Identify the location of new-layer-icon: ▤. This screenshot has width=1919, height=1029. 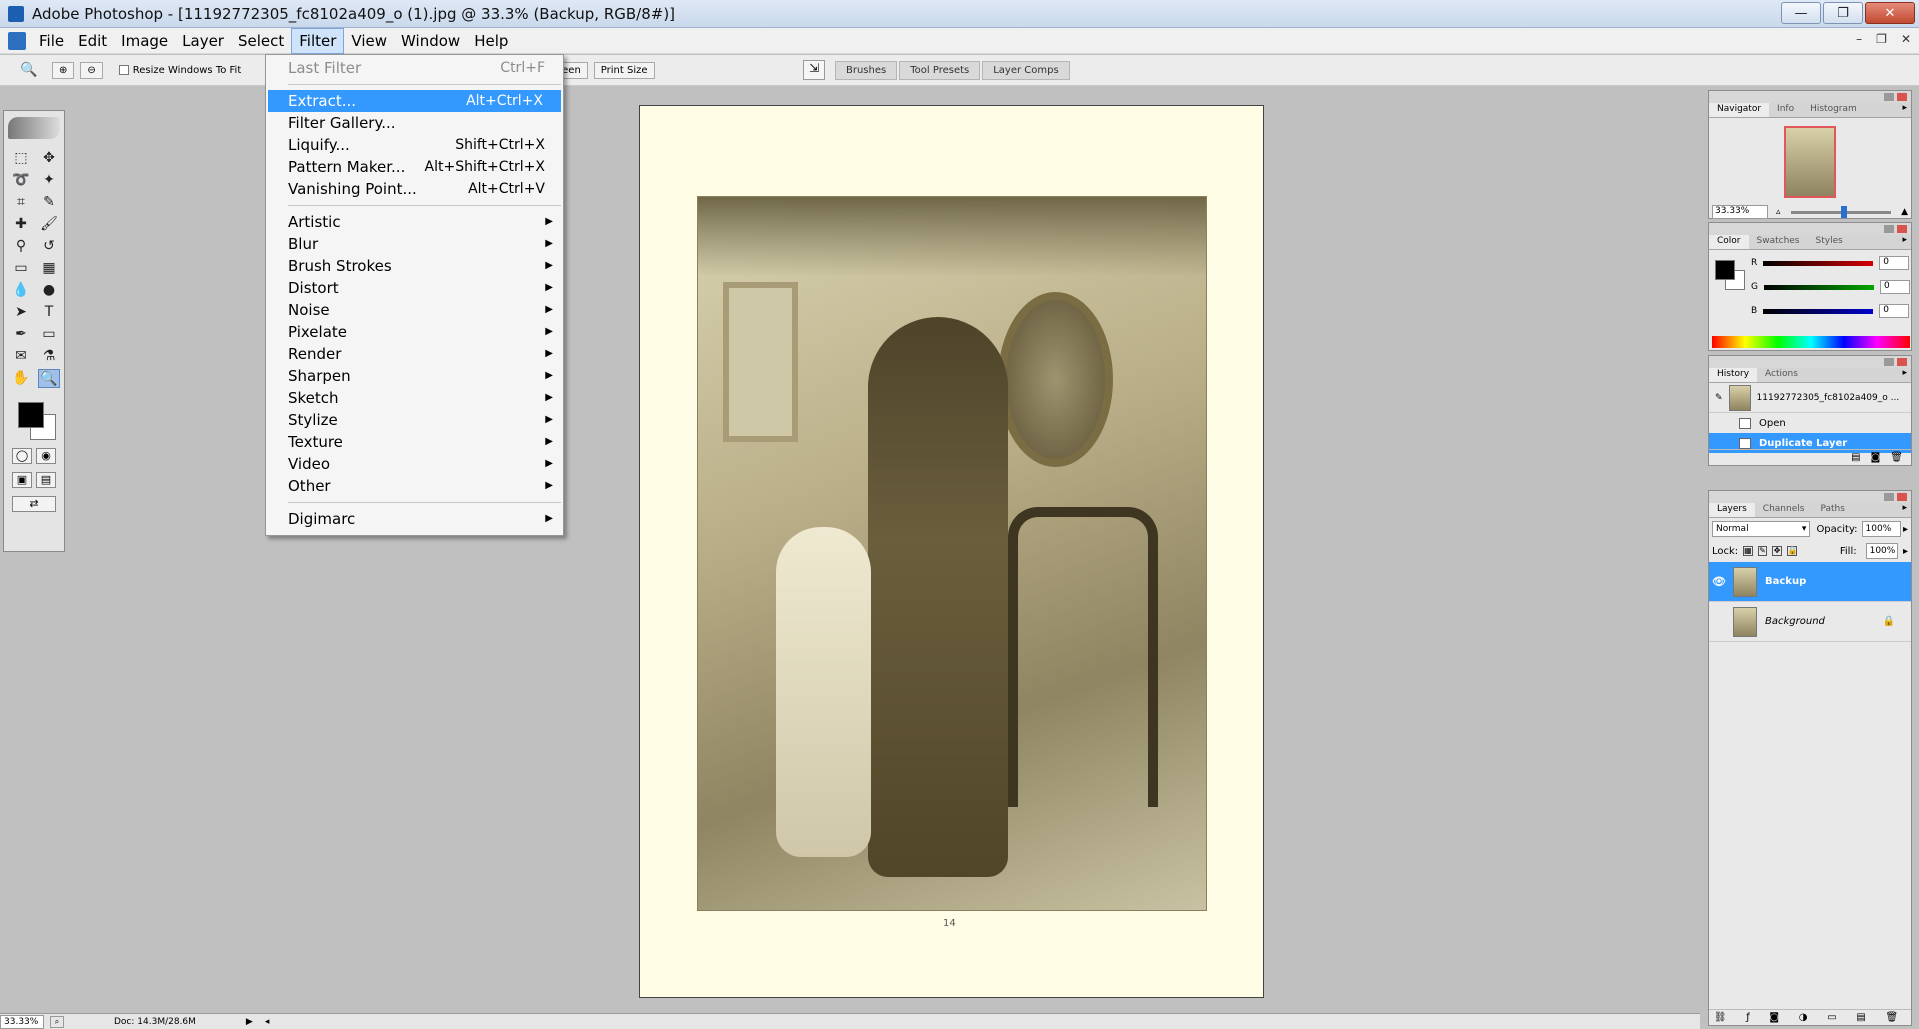
(1860, 1017).